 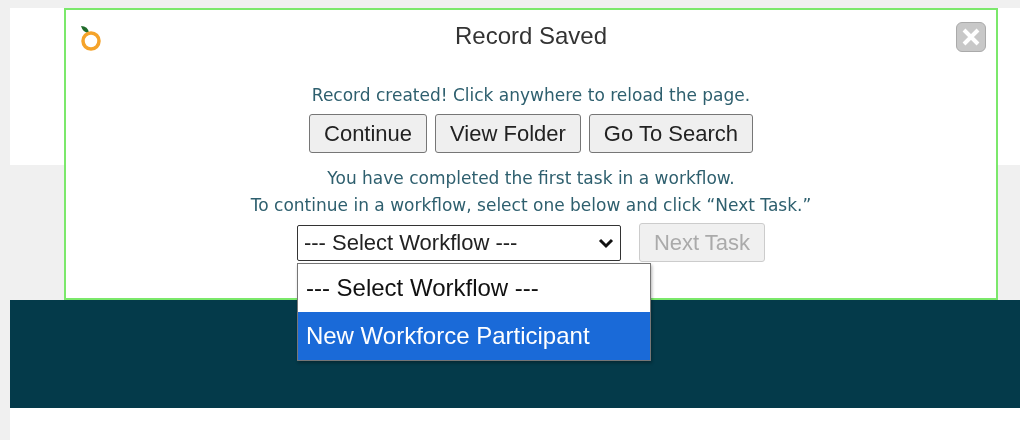 I want to click on action-button: Continue, so click(x=368, y=133).